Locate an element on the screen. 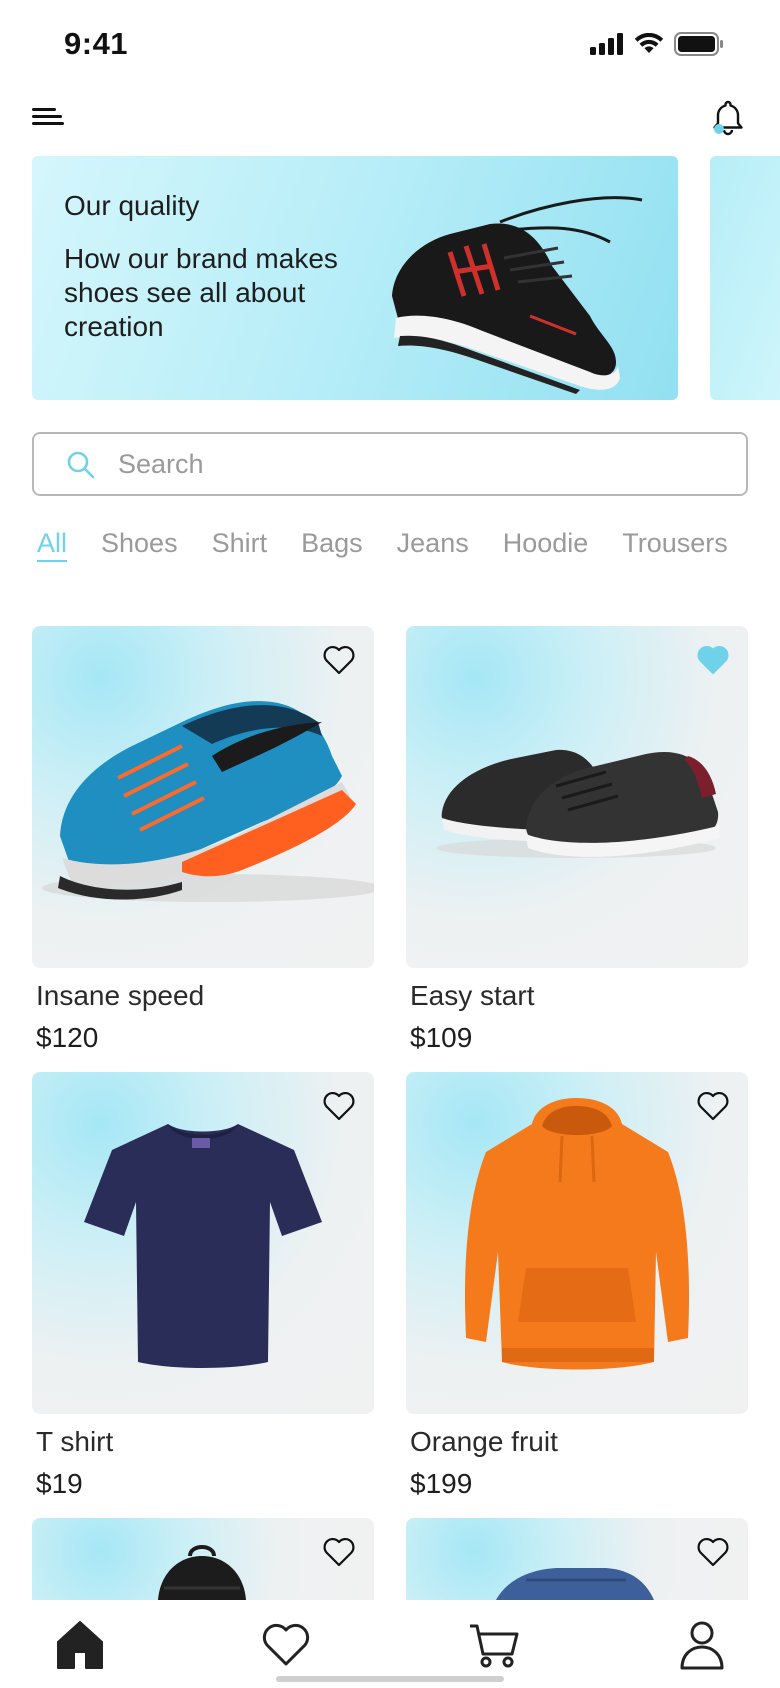 This screenshot has height=1688, width=780. blue-running-shoe-image is located at coordinates (208, 801).